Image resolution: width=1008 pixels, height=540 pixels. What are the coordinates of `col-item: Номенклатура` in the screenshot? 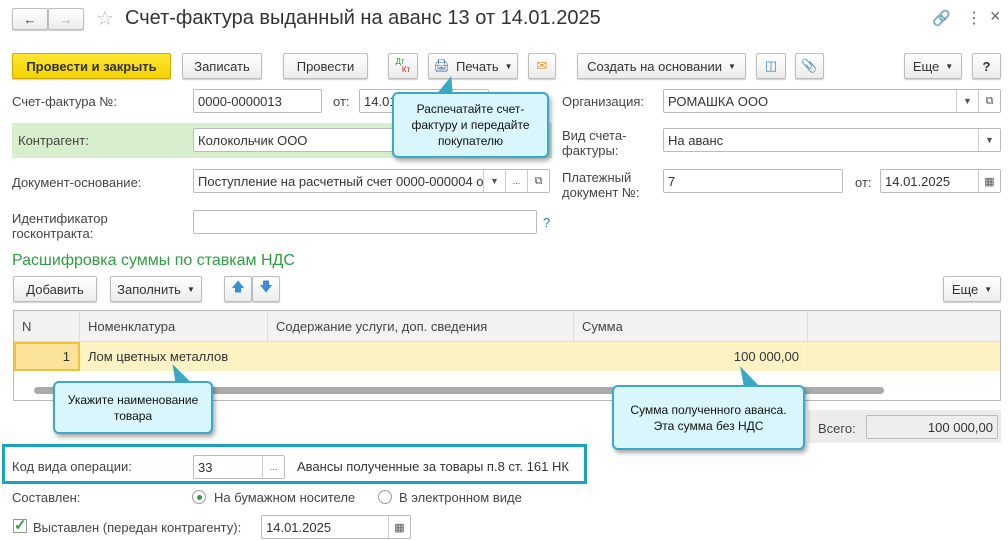 It's located at (174, 326).